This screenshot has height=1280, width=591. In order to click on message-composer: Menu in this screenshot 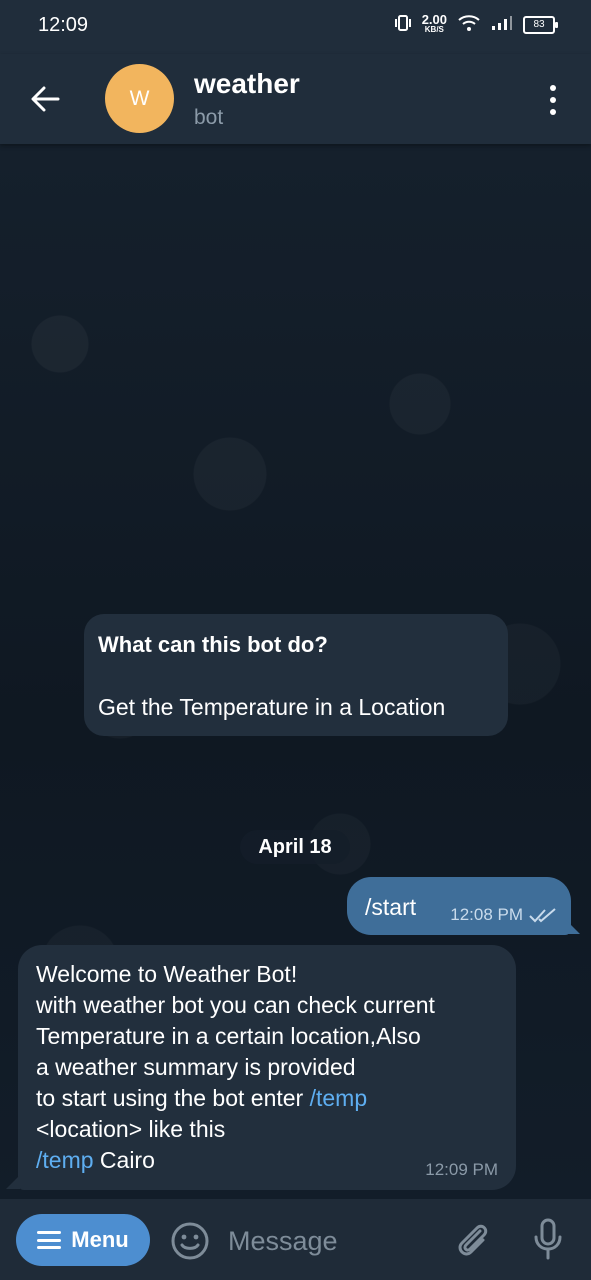, I will do `click(295, 1239)`.